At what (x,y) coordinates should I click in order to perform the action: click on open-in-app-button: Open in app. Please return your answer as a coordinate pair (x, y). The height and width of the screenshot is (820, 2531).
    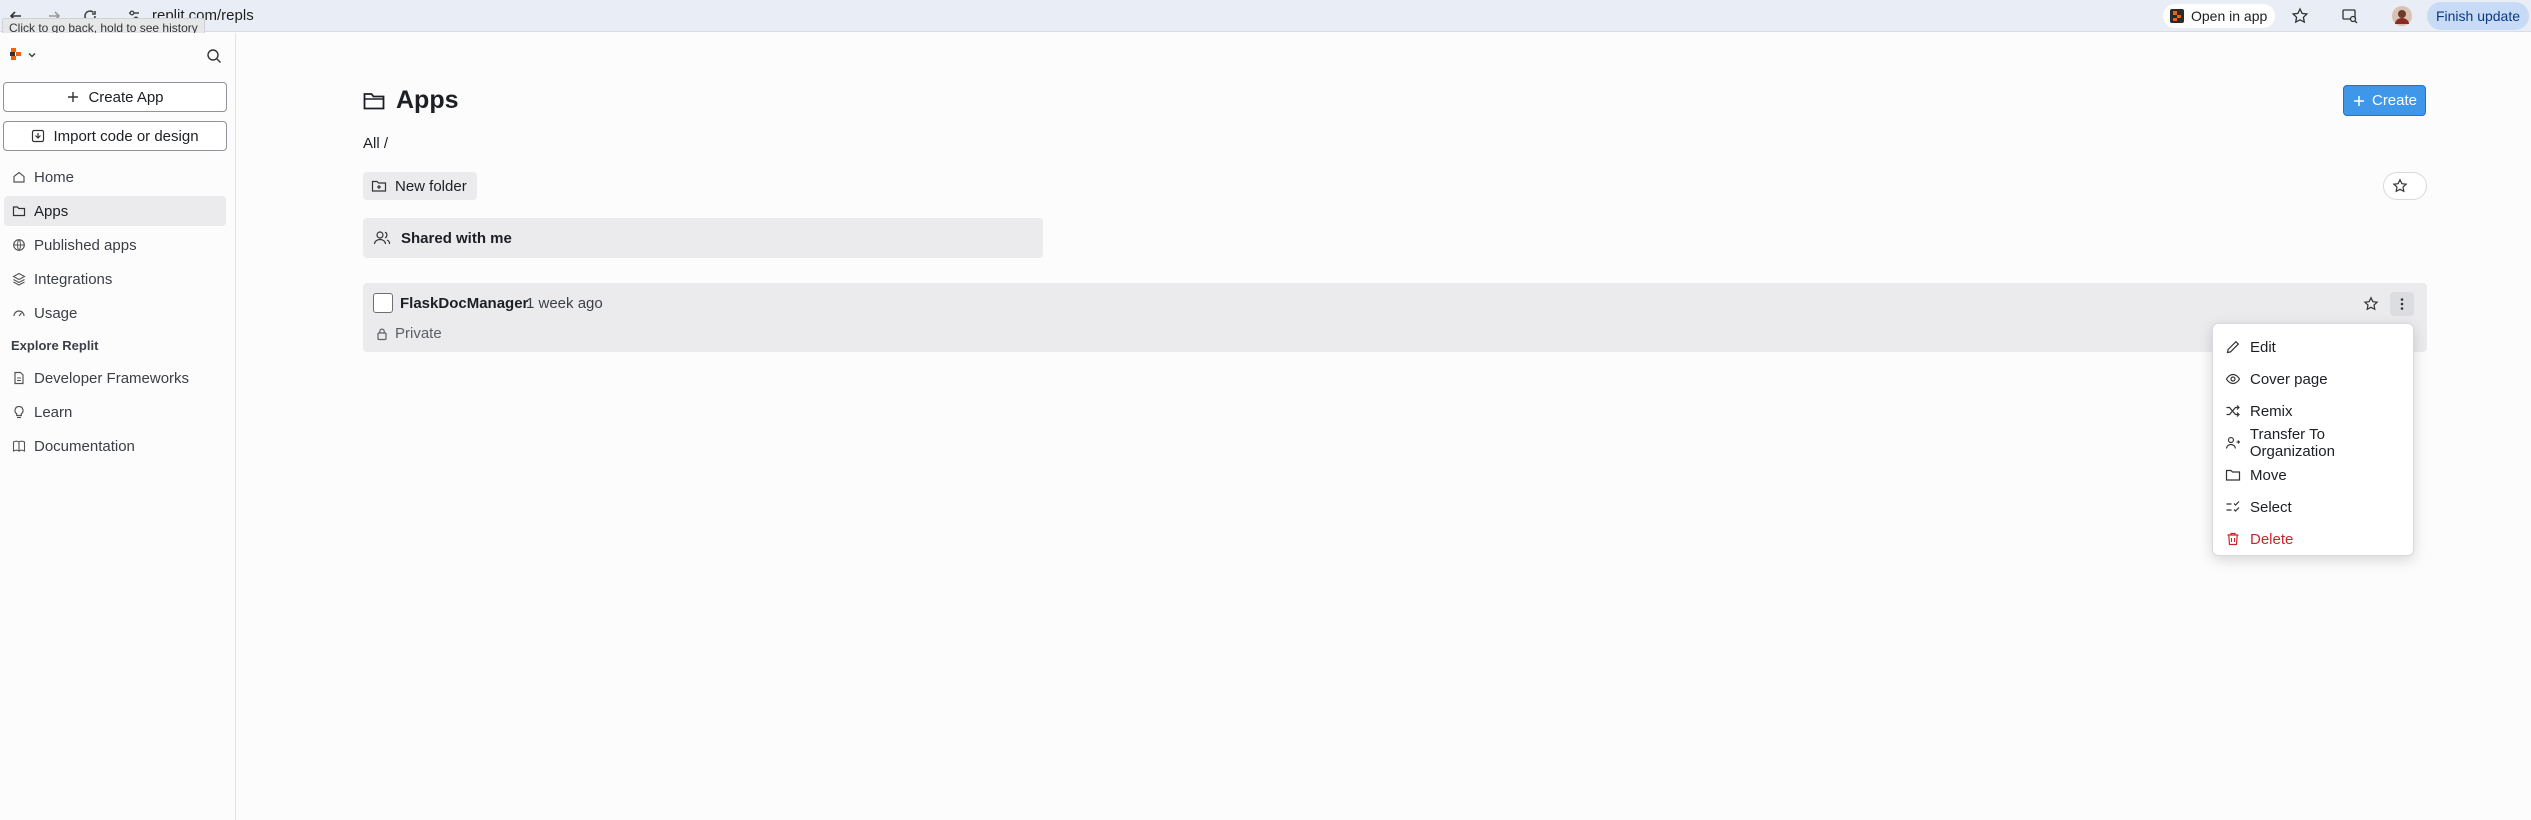
    Looking at the image, I should click on (2219, 16).